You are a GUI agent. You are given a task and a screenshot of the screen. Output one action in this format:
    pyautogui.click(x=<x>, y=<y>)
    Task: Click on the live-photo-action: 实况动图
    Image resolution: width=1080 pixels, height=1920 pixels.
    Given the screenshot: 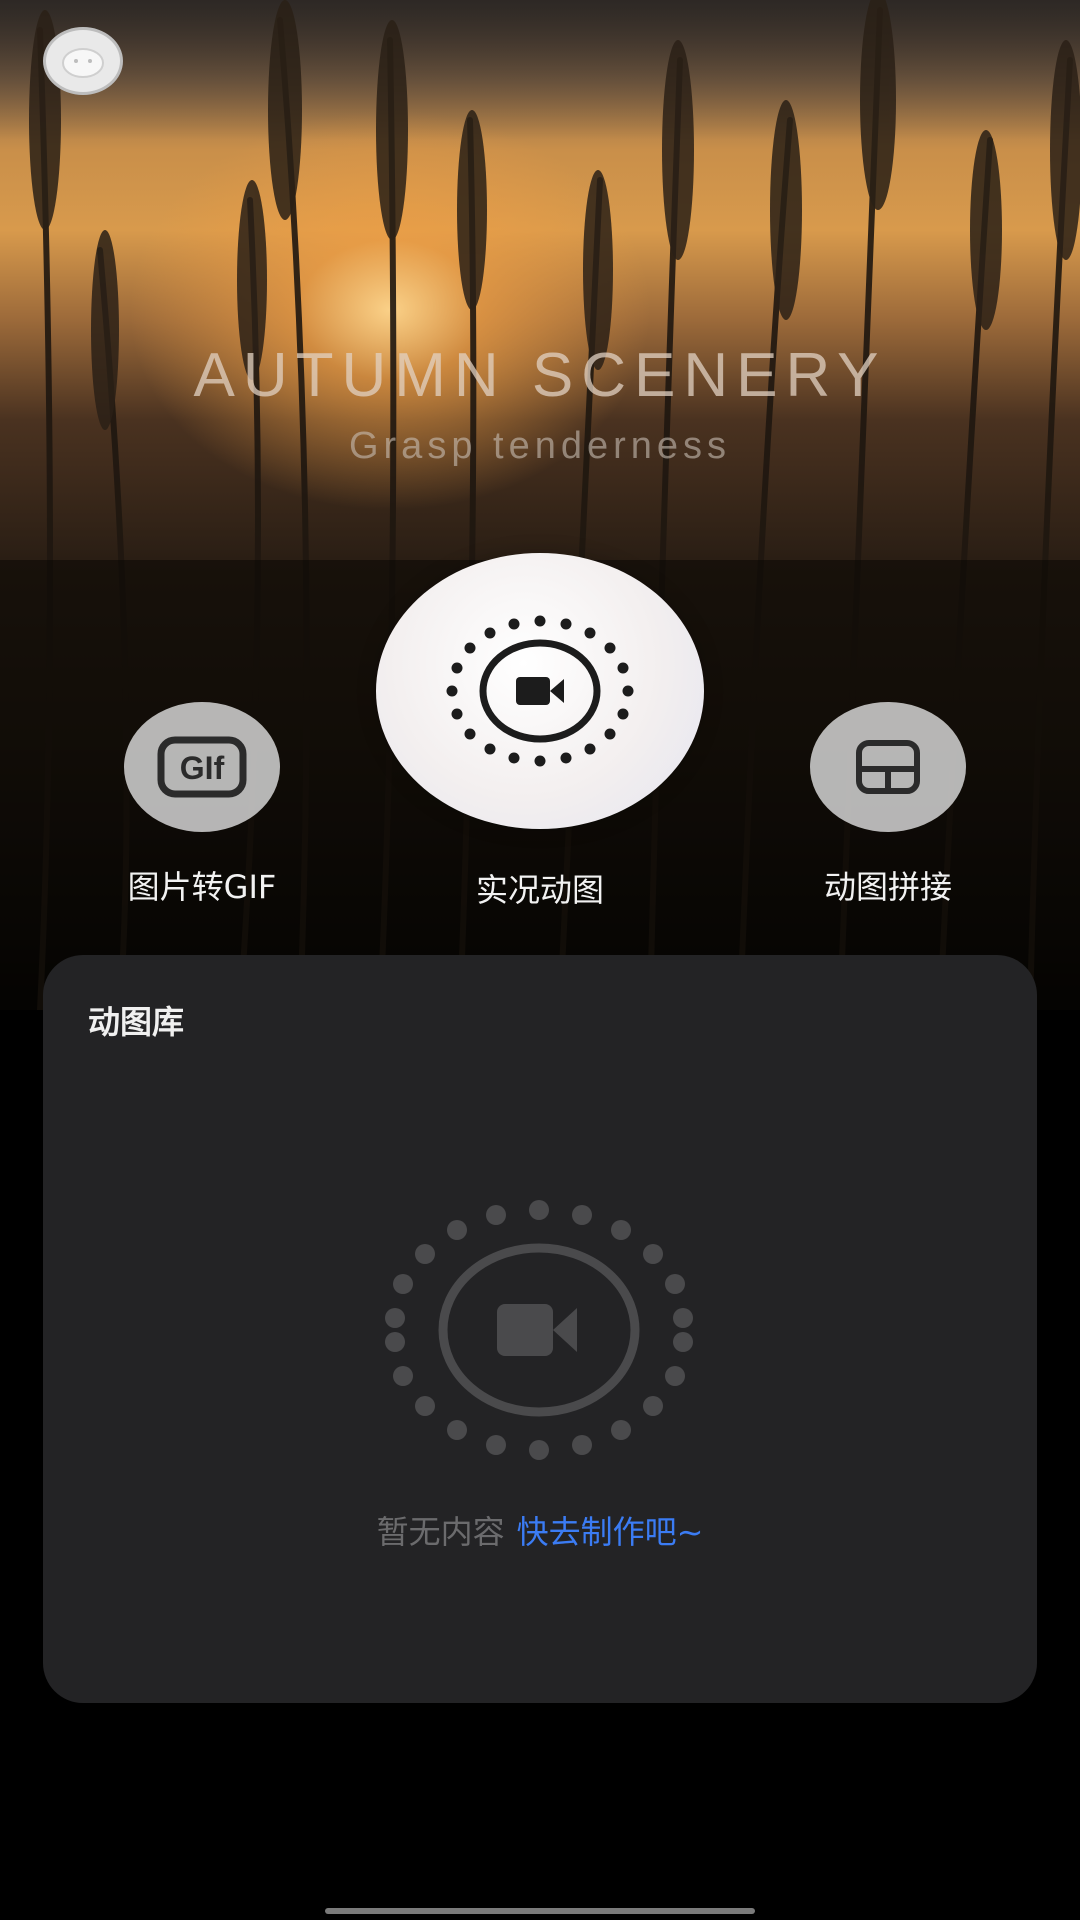 What is the action you would take?
    pyautogui.click(x=540, y=732)
    